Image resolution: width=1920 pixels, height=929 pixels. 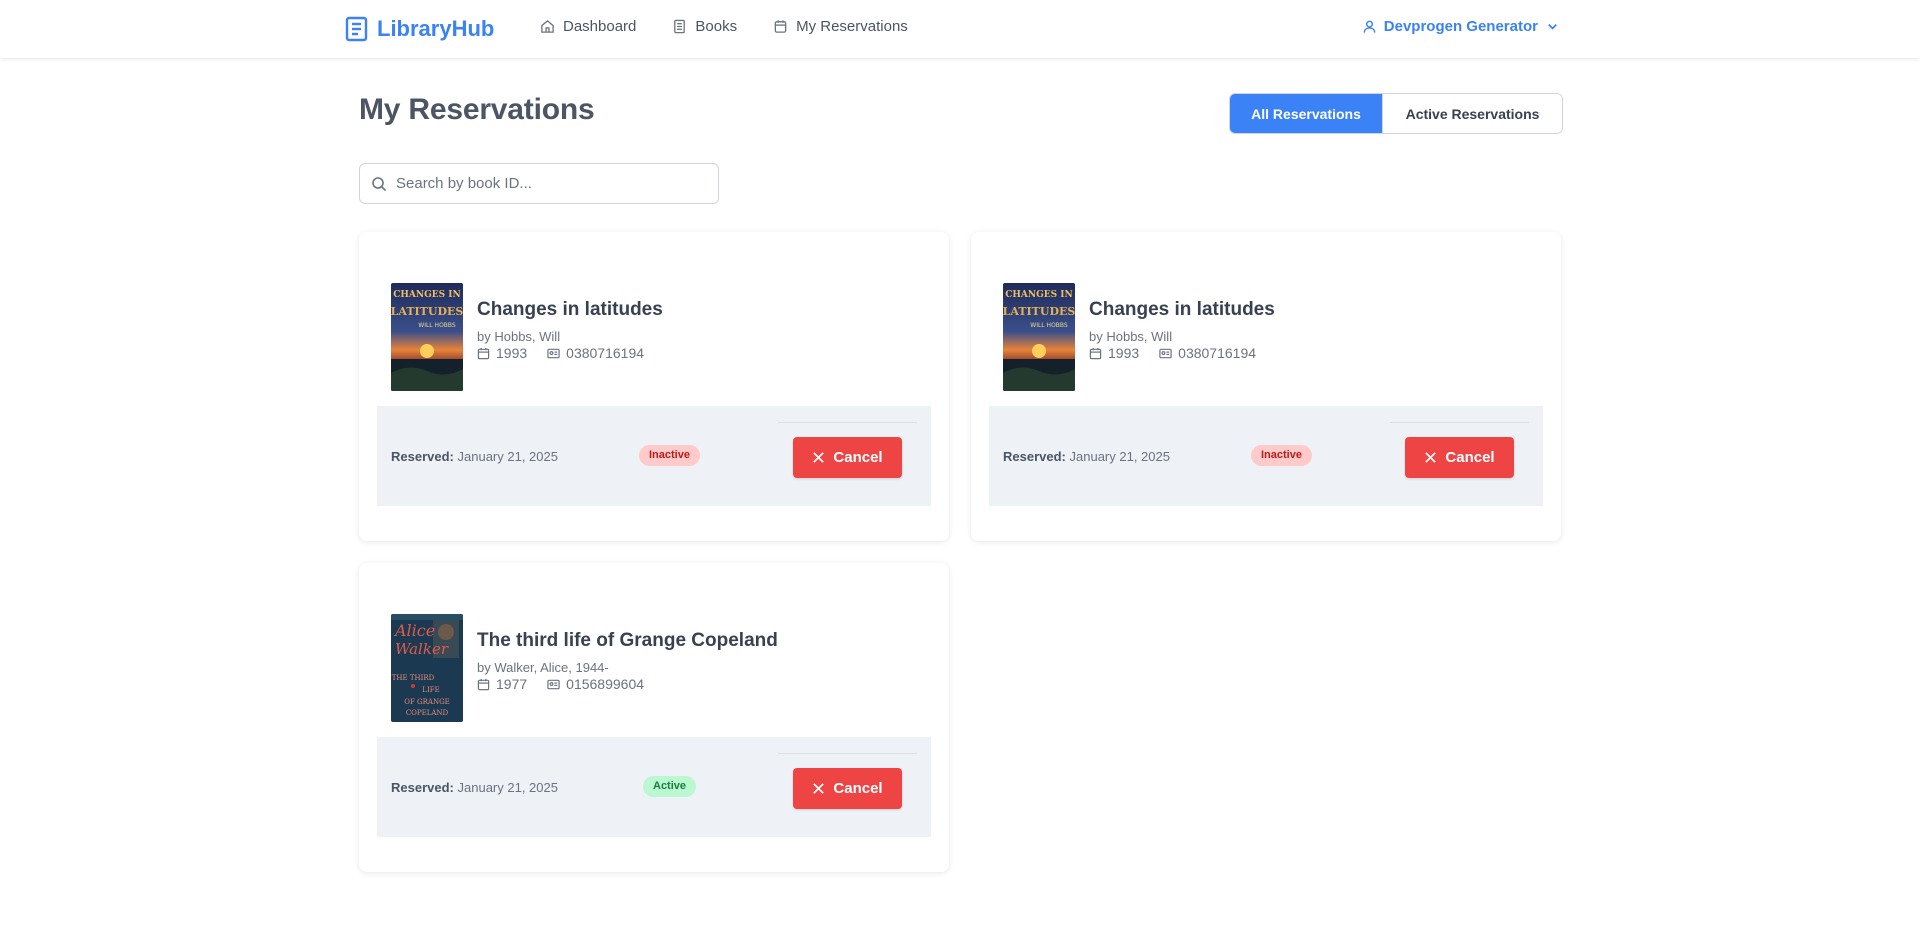 I want to click on book-icon, so click(x=680, y=26).